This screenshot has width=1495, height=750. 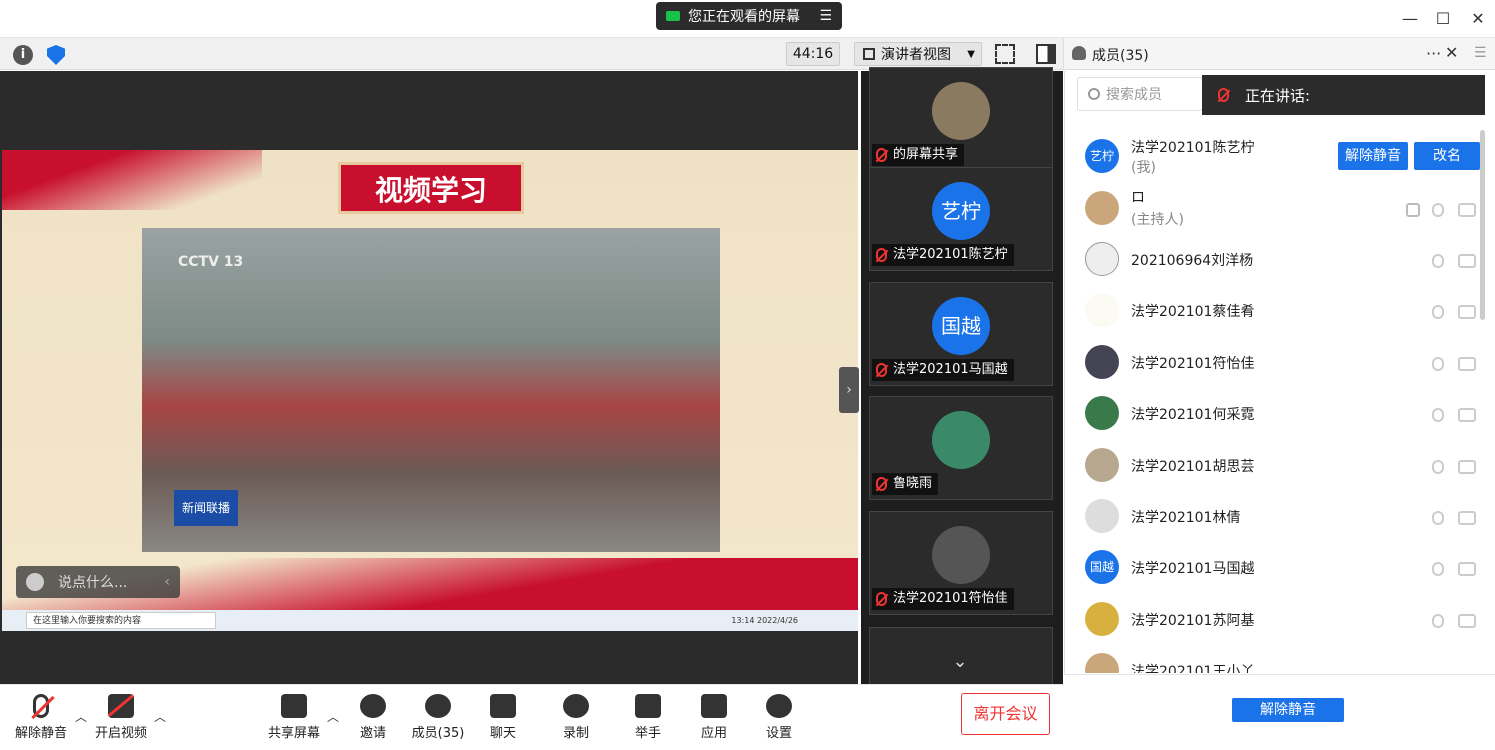 I want to click on speaker-view-icon, so click(x=869, y=54).